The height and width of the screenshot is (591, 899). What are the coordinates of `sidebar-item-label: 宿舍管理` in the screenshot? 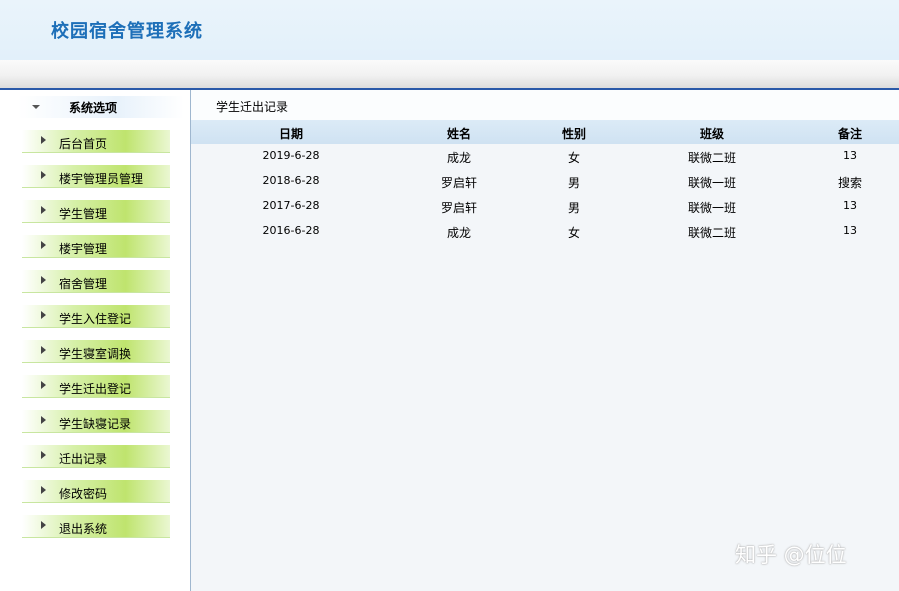 It's located at (83, 284).